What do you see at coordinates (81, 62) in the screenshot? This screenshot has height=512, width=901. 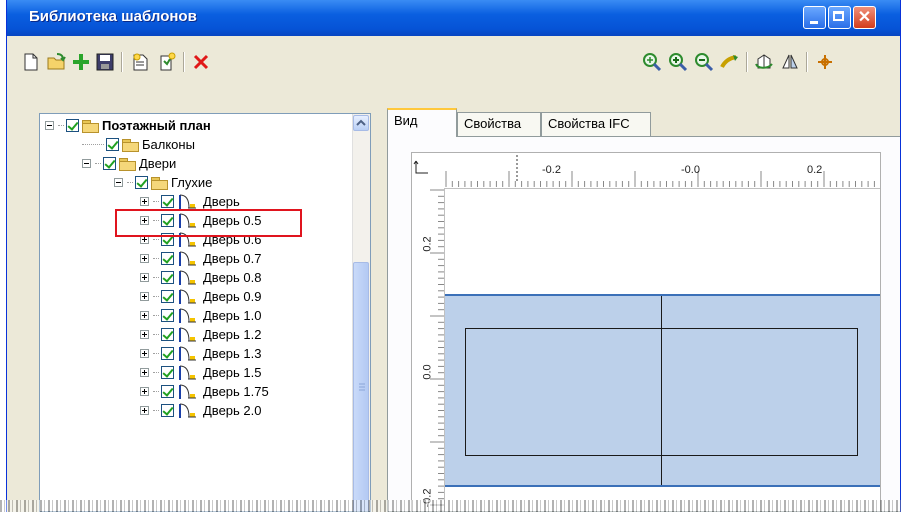 I see `add-icon` at bounding box center [81, 62].